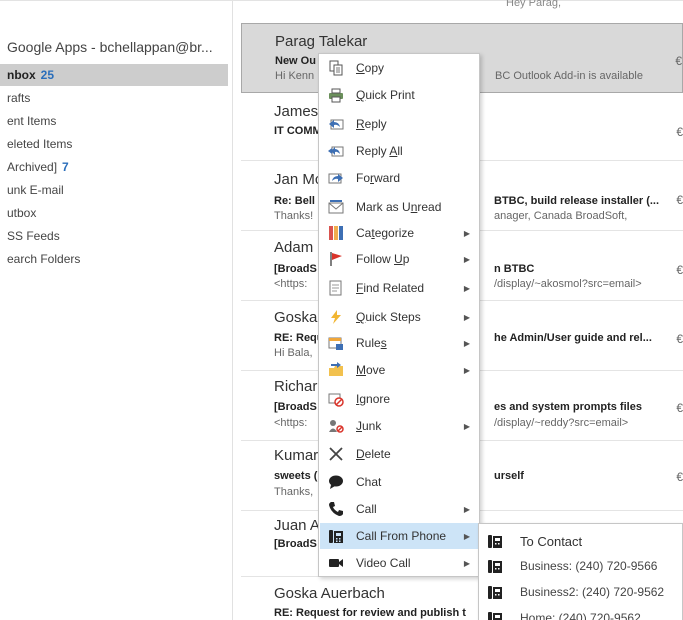 The height and width of the screenshot is (620, 683). What do you see at coordinates (21, 75) in the screenshot?
I see `folder-label: nbox` at bounding box center [21, 75].